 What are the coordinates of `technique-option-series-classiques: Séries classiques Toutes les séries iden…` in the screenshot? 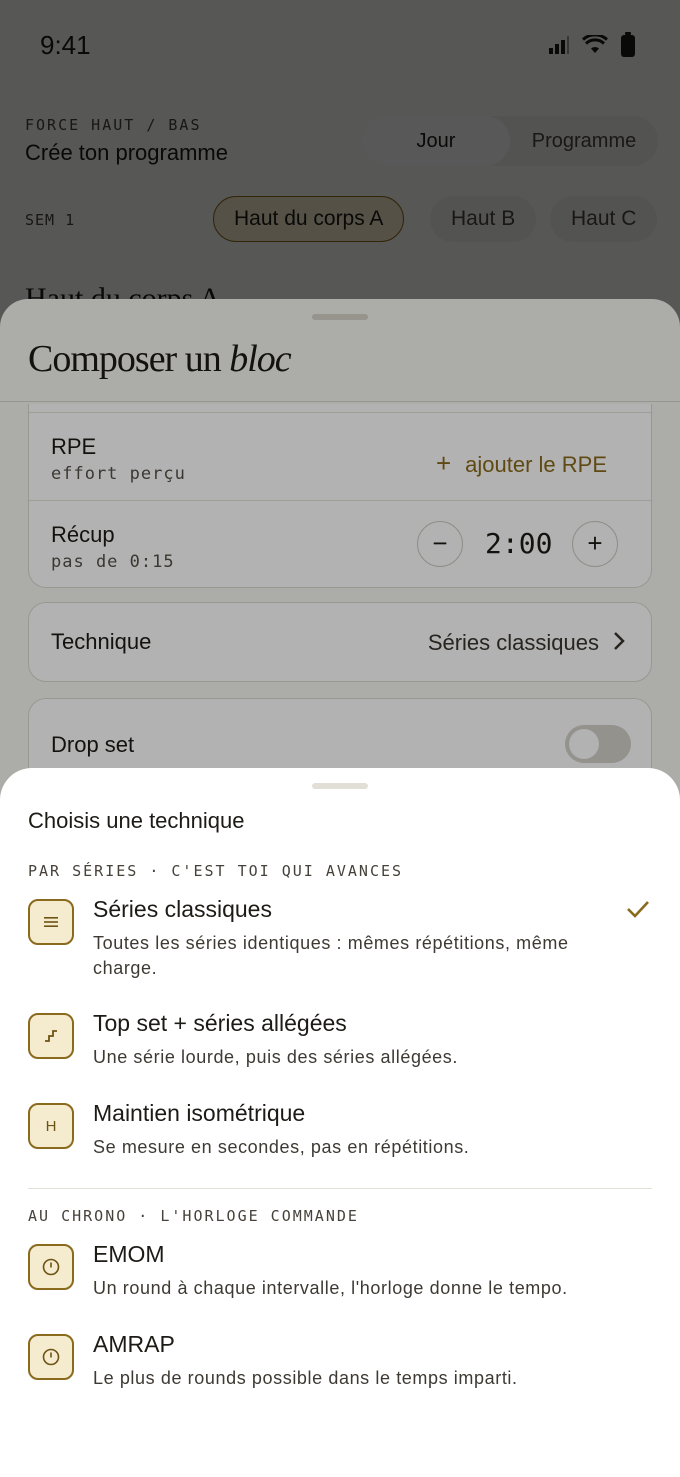 It's located at (340, 937).